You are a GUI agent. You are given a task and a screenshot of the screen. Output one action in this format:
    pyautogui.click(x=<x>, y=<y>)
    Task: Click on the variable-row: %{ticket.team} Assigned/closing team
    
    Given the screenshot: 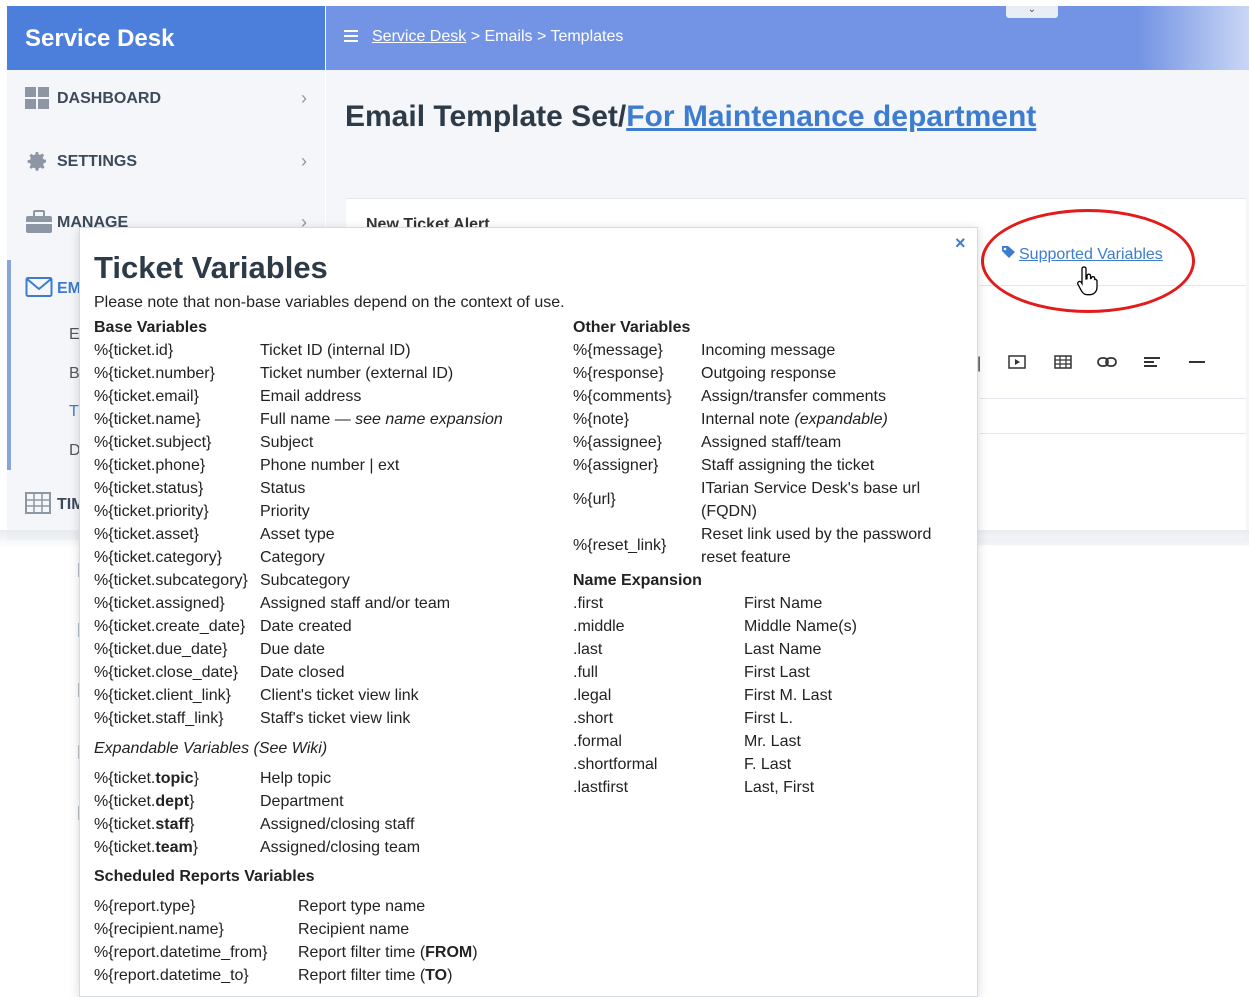 What is the action you would take?
    pyautogui.click(x=324, y=847)
    